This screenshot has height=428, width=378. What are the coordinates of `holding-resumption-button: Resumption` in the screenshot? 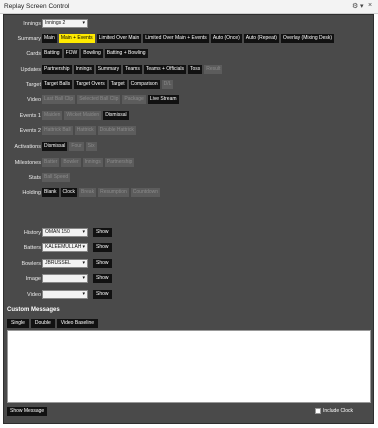 It's located at (113, 192).